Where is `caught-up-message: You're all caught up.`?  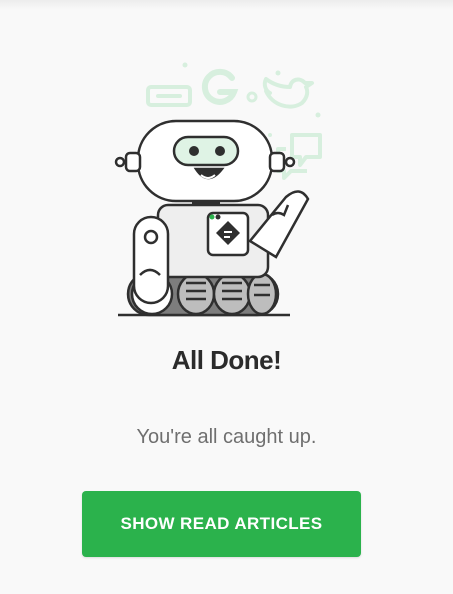
caught-up-message: You're all caught up. is located at coordinates (226, 437).